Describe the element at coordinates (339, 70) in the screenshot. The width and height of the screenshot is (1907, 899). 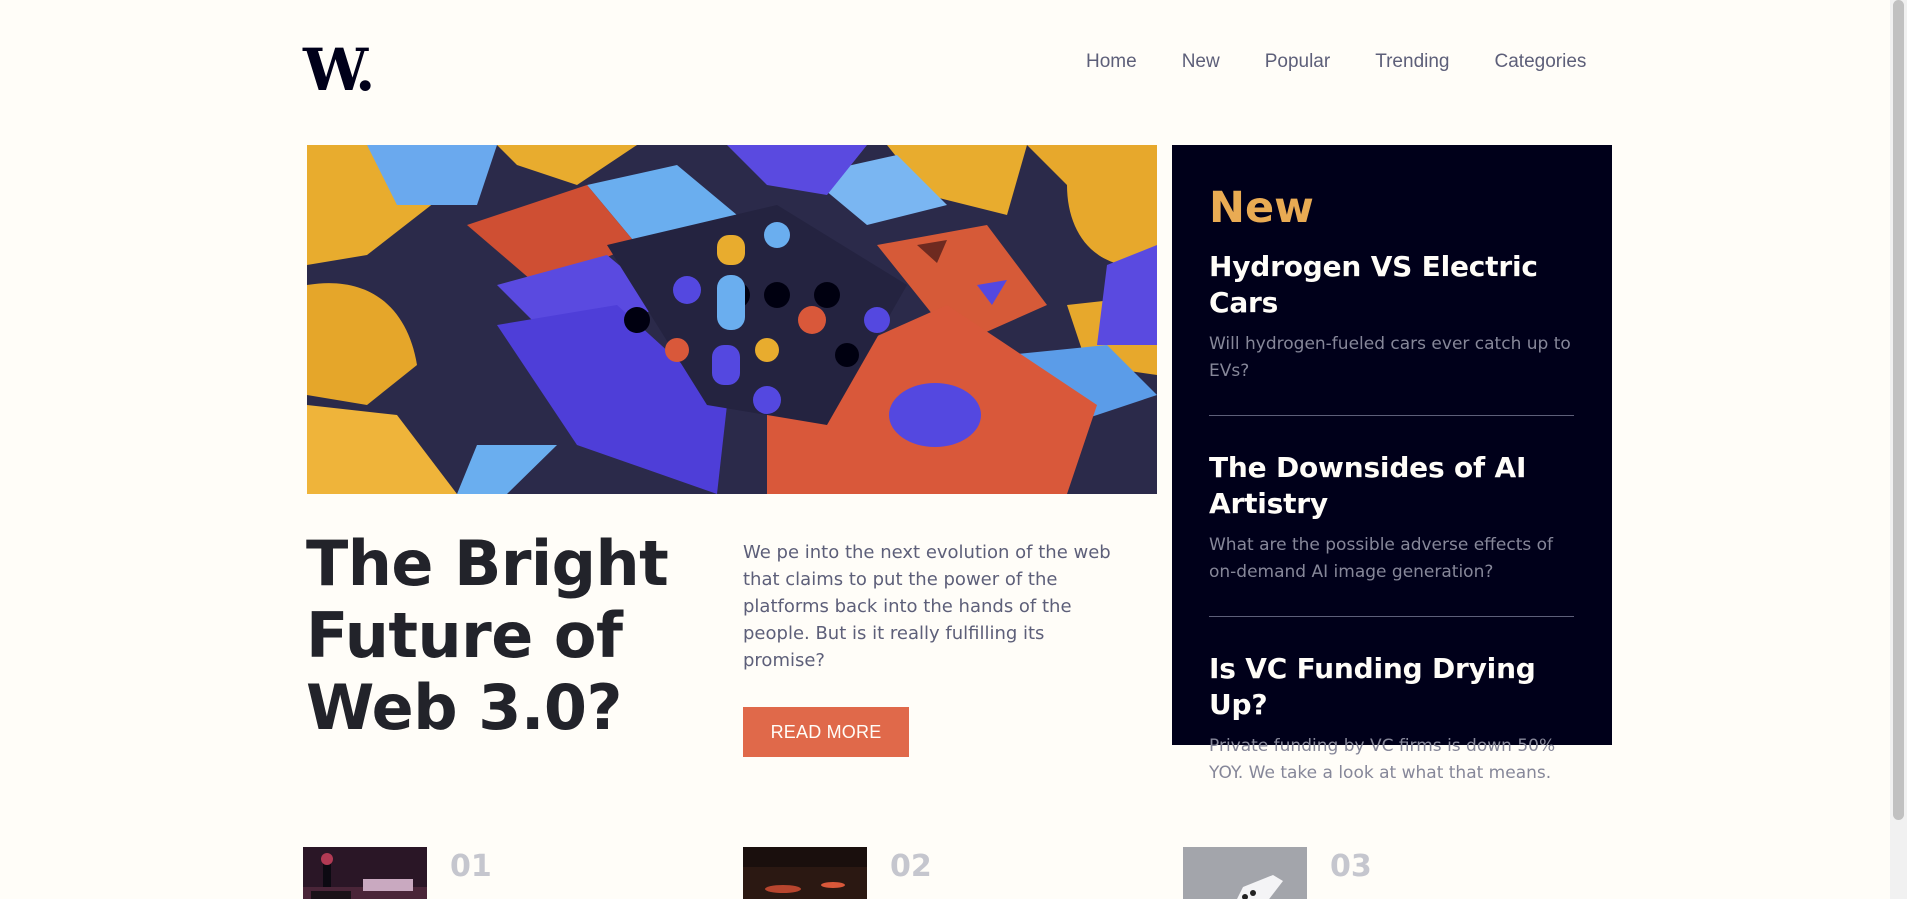
I see `site-logo: W.` at that location.